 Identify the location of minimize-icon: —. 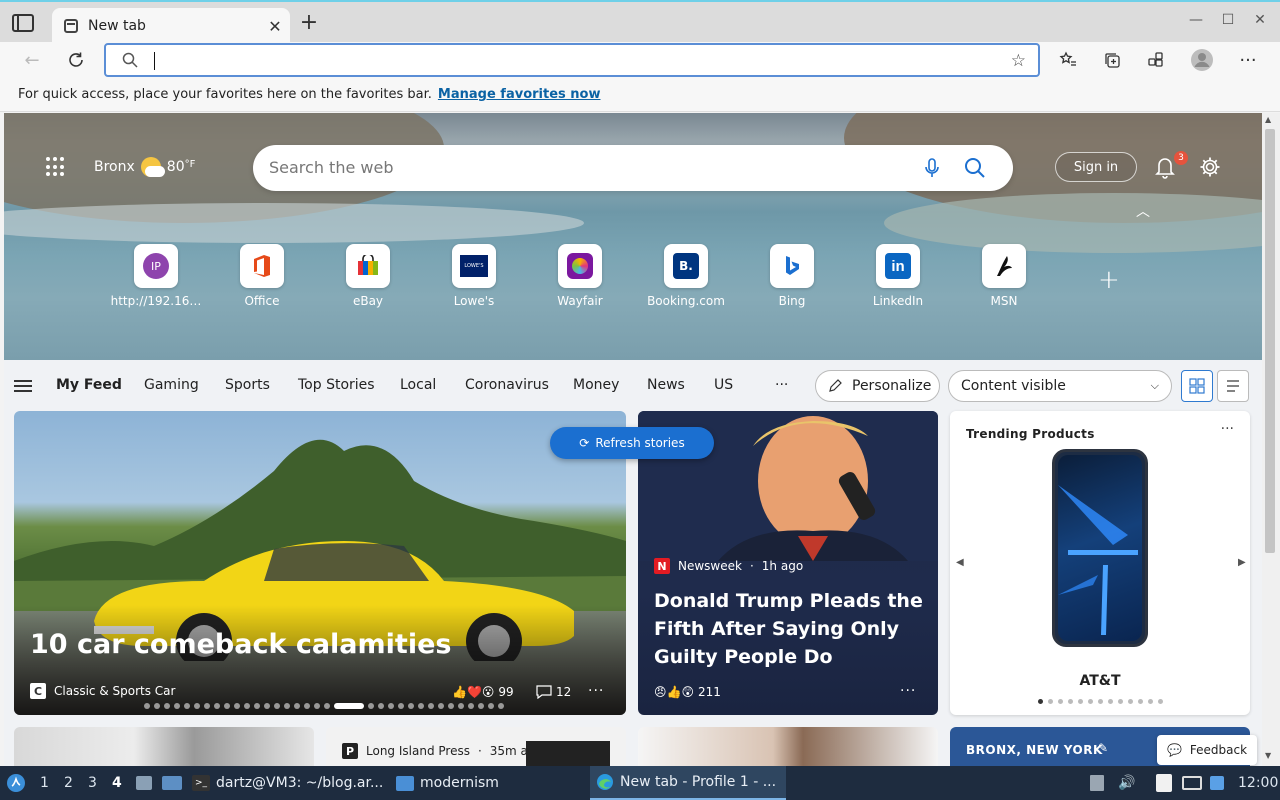
(1196, 20).